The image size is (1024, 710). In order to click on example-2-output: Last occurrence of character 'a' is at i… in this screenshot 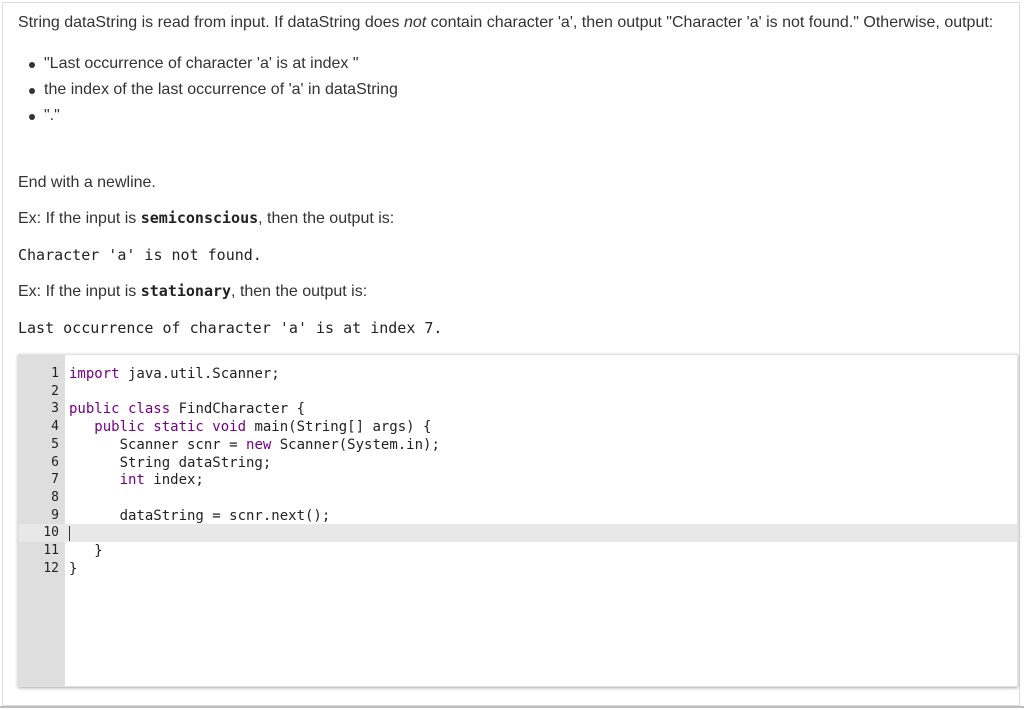, I will do `click(230, 328)`.